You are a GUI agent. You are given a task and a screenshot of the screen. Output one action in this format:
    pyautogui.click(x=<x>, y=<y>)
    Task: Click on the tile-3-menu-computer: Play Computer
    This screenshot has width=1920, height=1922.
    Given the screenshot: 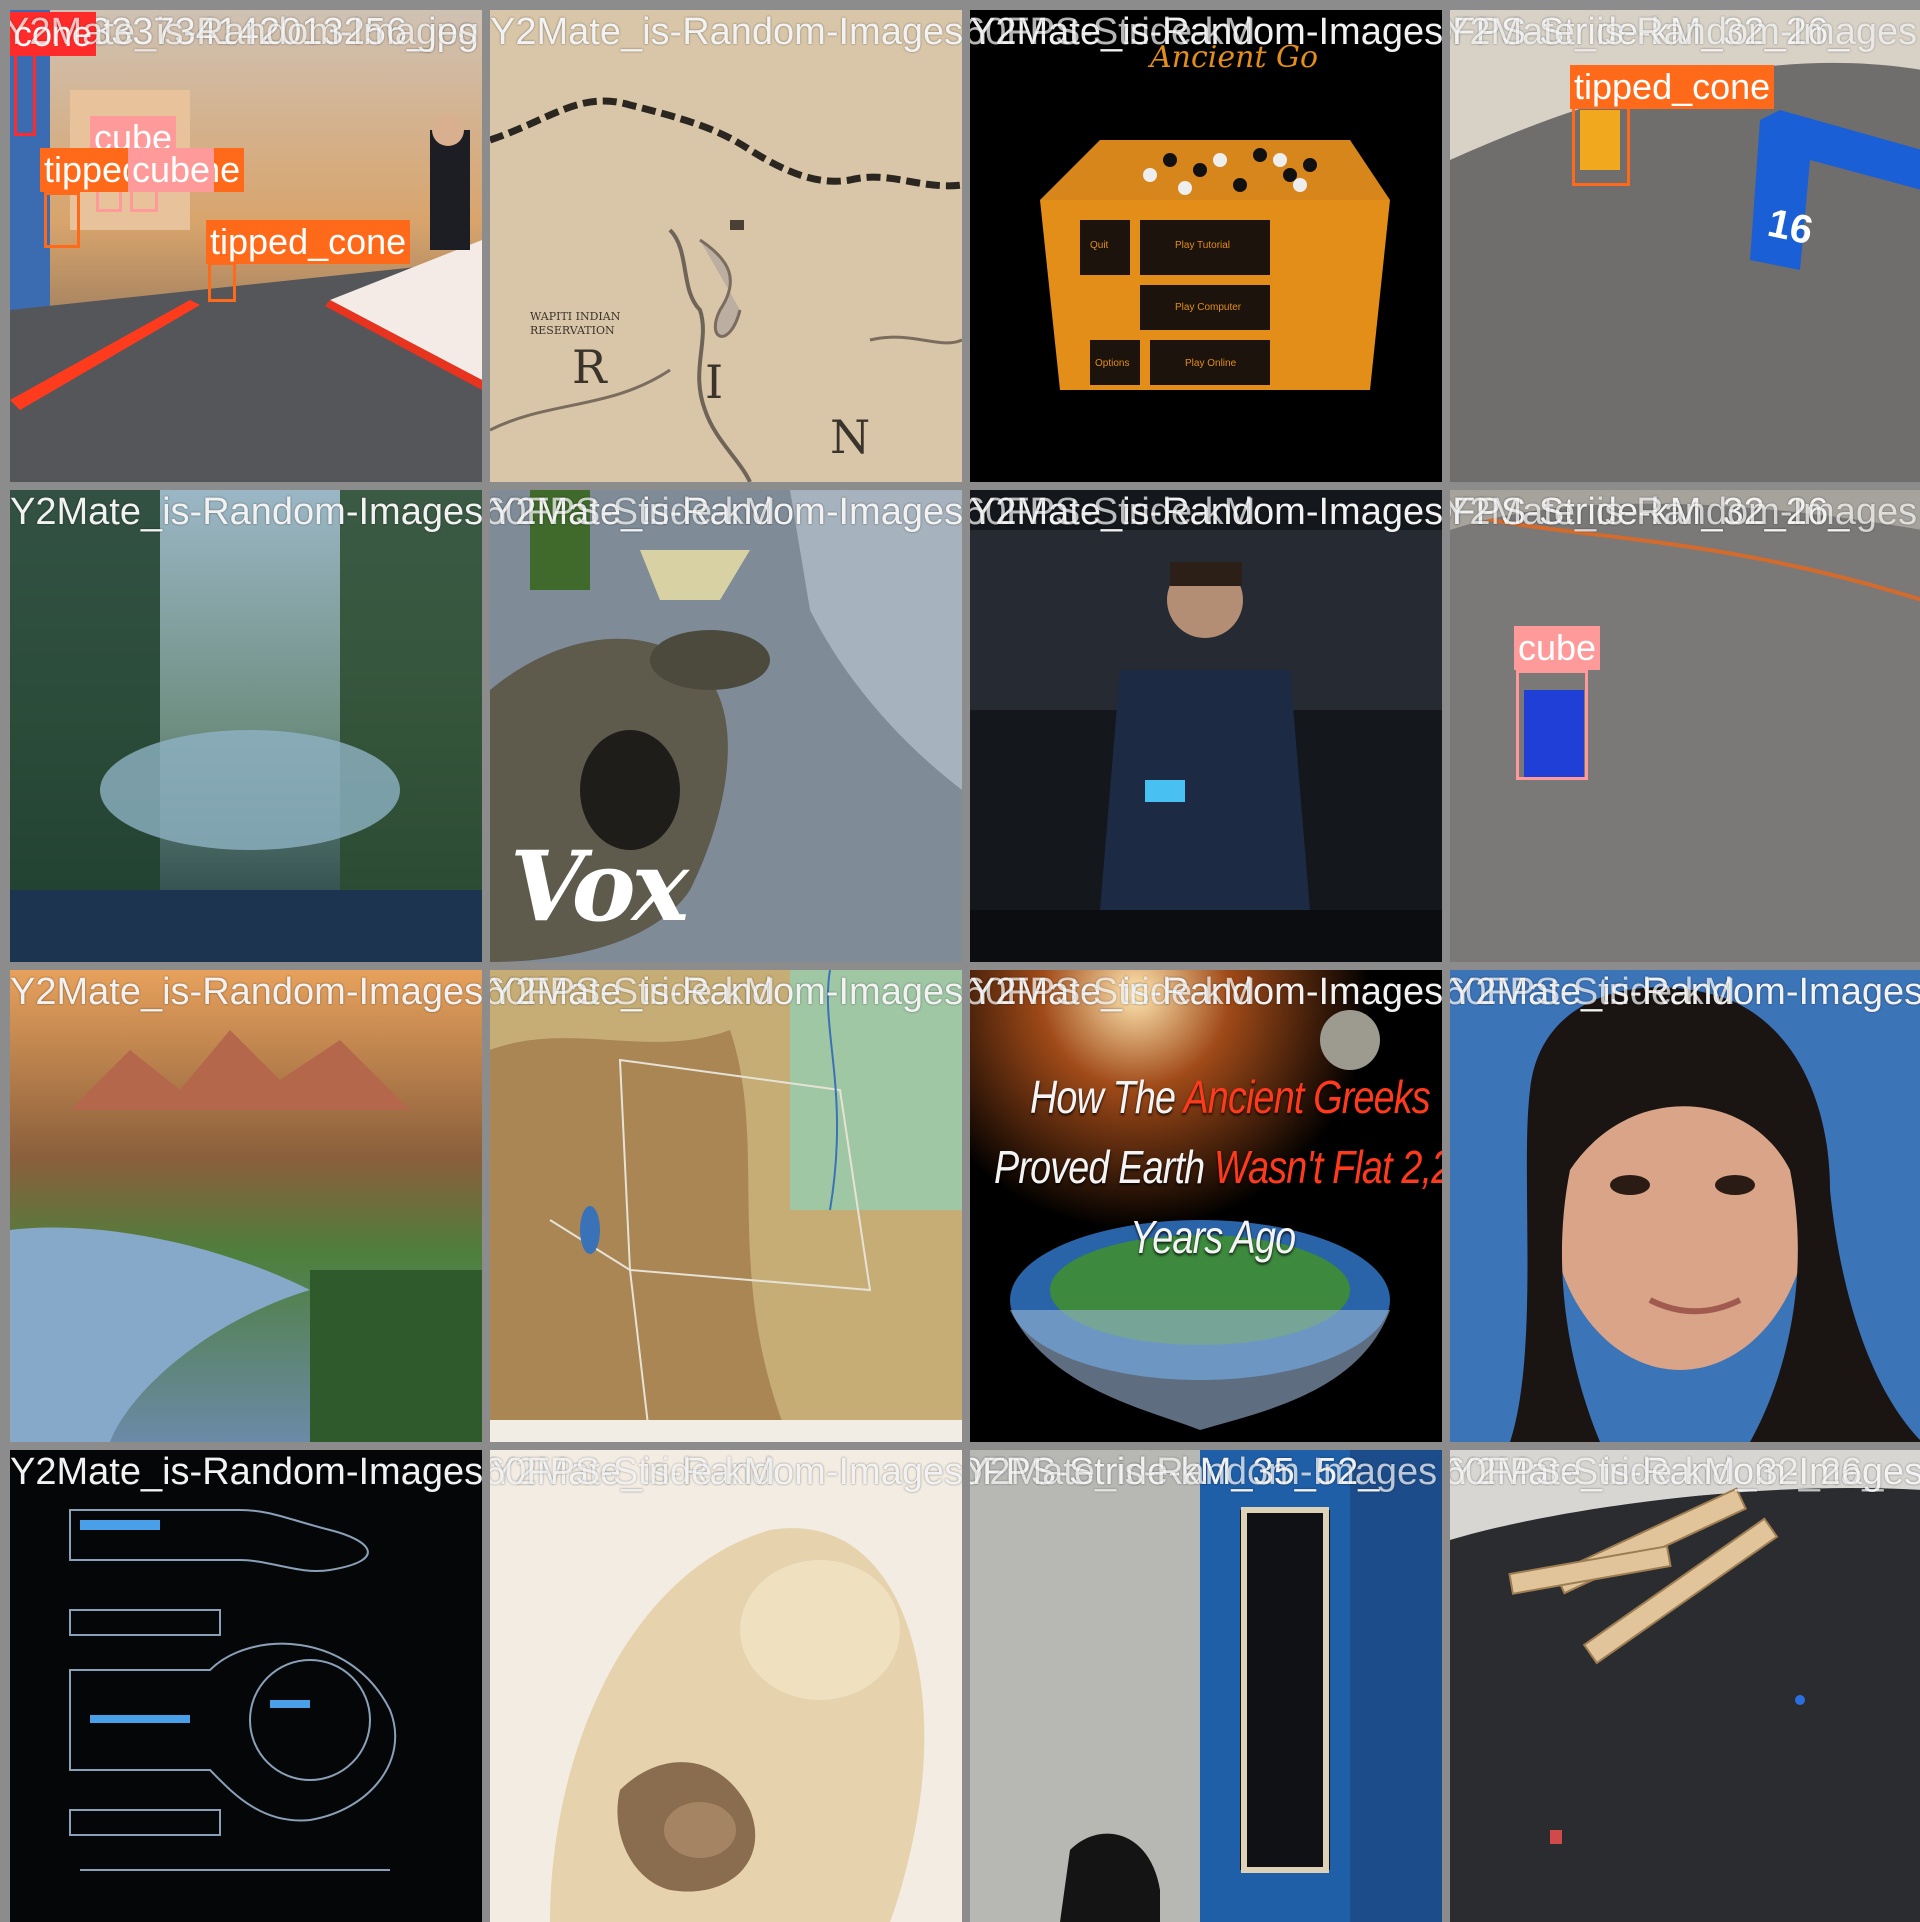 What is the action you would take?
    pyautogui.click(x=1208, y=307)
    